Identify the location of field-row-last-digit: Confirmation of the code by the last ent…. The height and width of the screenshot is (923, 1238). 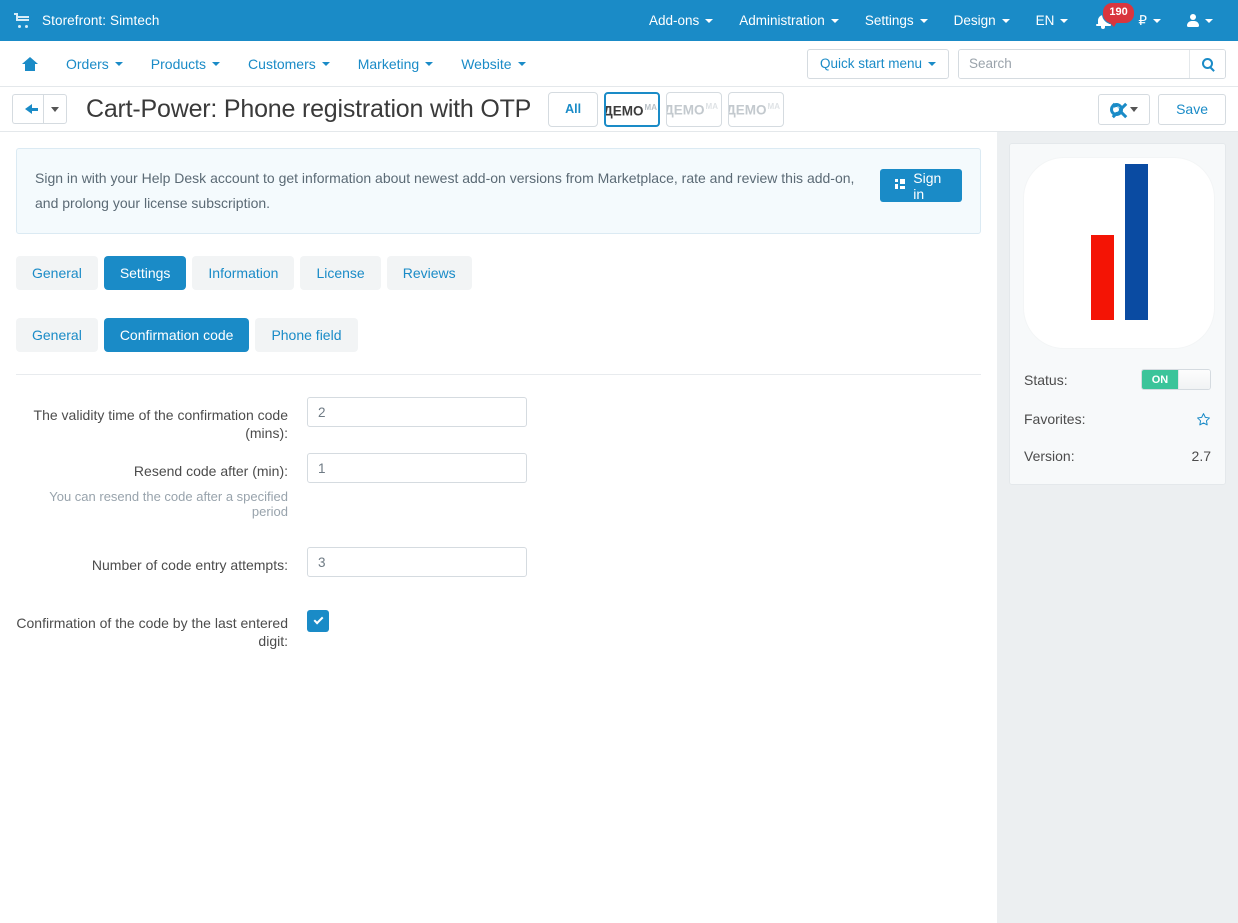
(498, 627).